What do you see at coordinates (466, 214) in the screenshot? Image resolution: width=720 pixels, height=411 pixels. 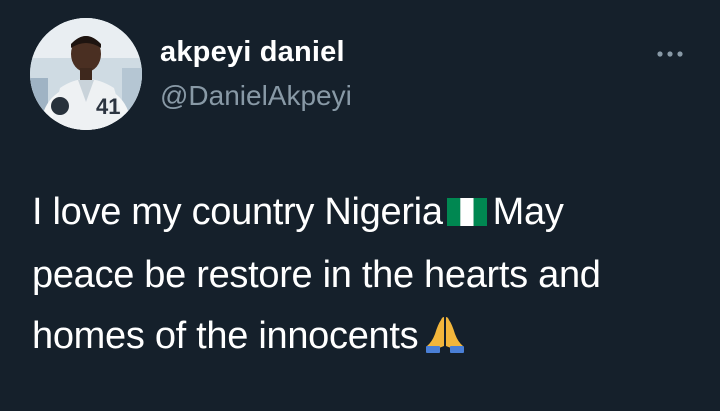 I see `nigeria-flag-icon` at bounding box center [466, 214].